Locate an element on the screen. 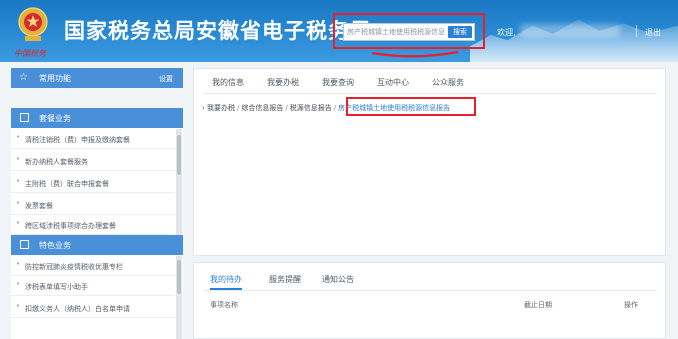  logo-text: 中国税务 is located at coordinates (30, 53).